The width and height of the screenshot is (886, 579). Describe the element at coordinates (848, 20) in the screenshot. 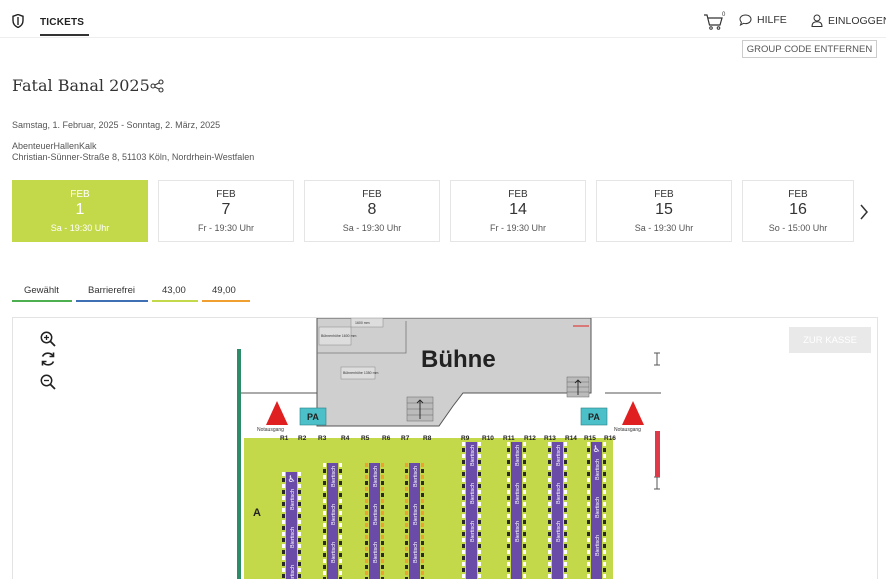

I see `login-link: EINLOGGEN` at that location.